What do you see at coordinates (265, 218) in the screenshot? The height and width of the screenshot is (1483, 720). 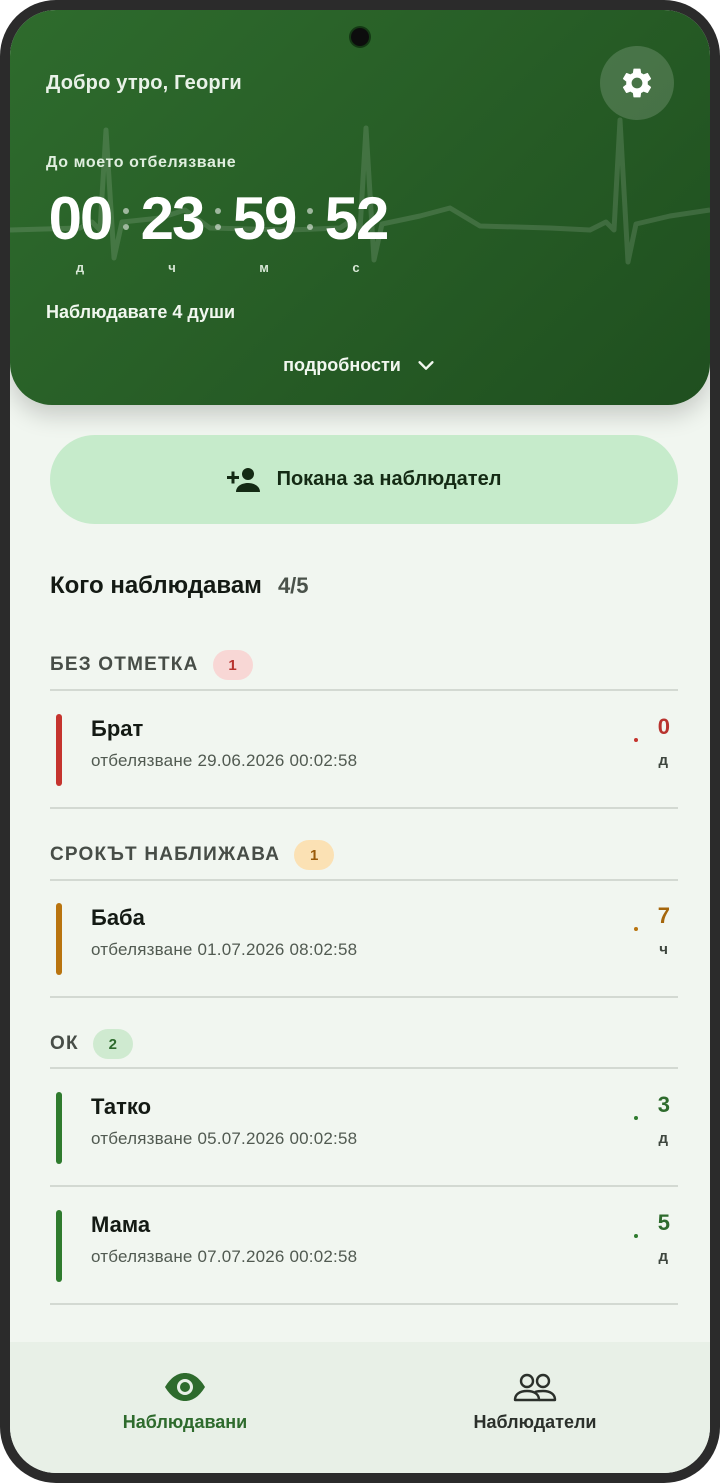 I see `timer-minutes-value: 59` at bounding box center [265, 218].